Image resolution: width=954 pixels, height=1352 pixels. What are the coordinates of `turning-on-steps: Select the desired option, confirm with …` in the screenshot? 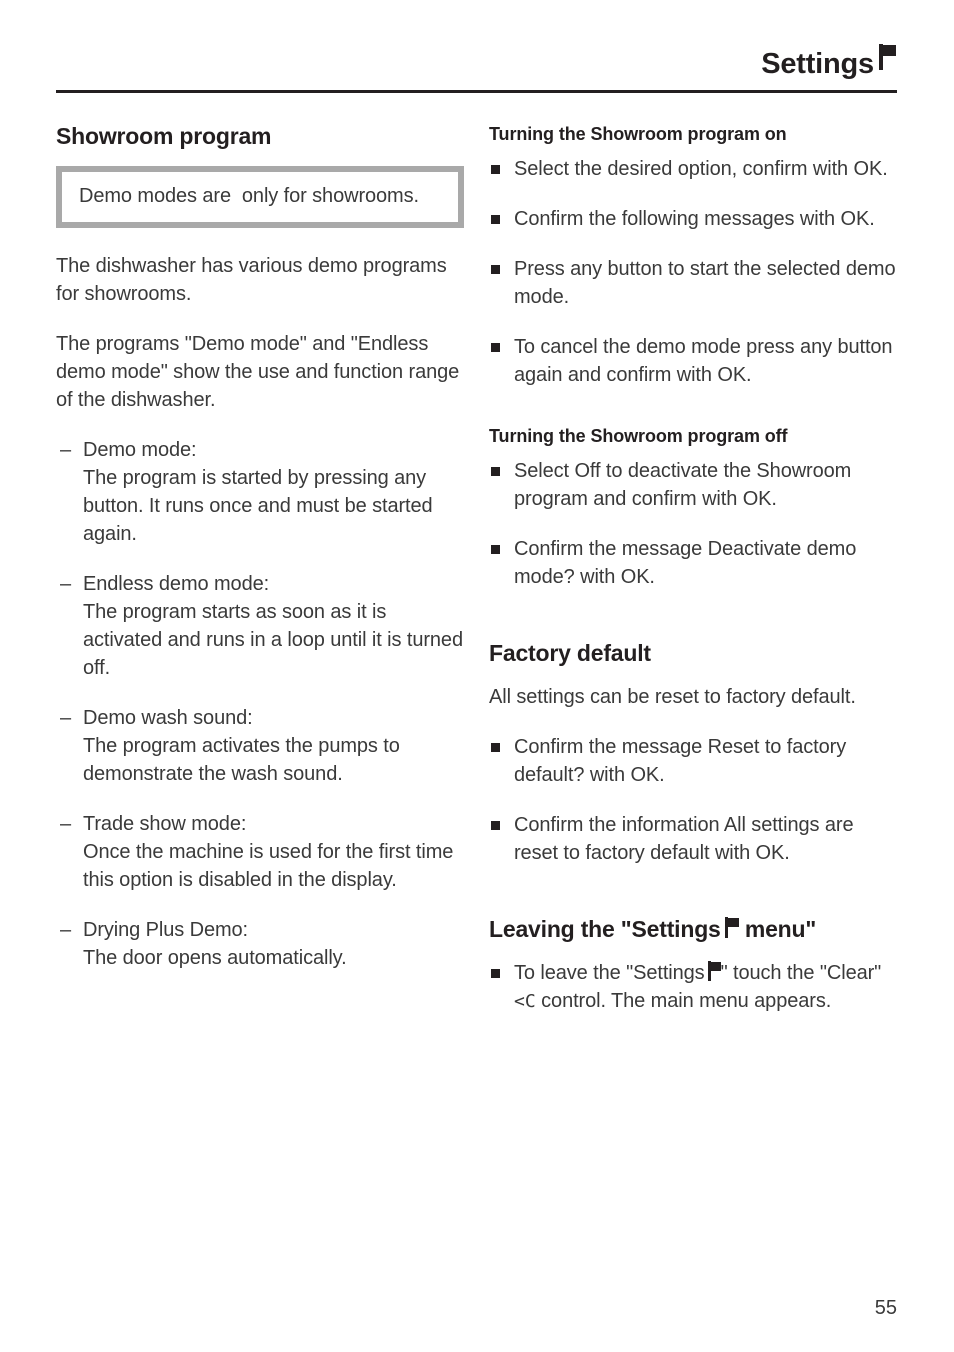 It's located at (693, 272).